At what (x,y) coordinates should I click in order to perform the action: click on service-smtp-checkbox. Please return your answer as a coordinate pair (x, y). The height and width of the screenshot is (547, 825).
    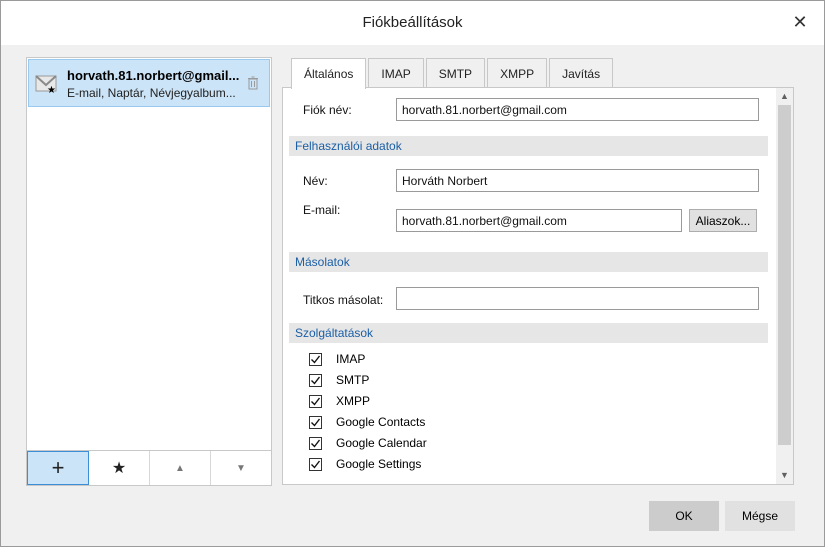
    Looking at the image, I should click on (315, 380).